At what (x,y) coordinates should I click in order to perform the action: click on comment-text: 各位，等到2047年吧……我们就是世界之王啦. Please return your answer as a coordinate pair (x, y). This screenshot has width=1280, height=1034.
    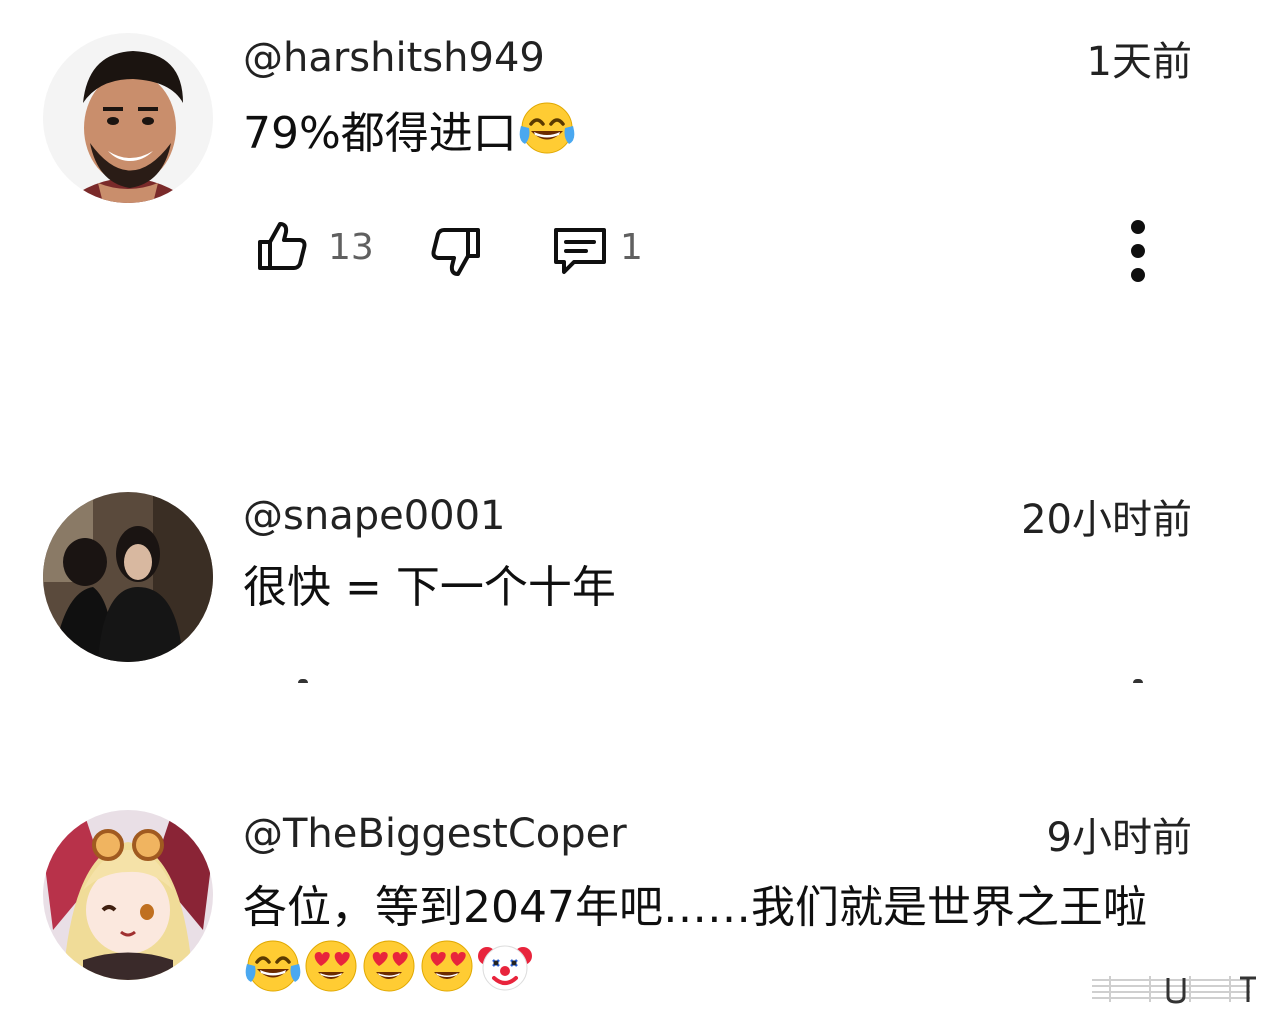
    Looking at the image, I should click on (723, 940).